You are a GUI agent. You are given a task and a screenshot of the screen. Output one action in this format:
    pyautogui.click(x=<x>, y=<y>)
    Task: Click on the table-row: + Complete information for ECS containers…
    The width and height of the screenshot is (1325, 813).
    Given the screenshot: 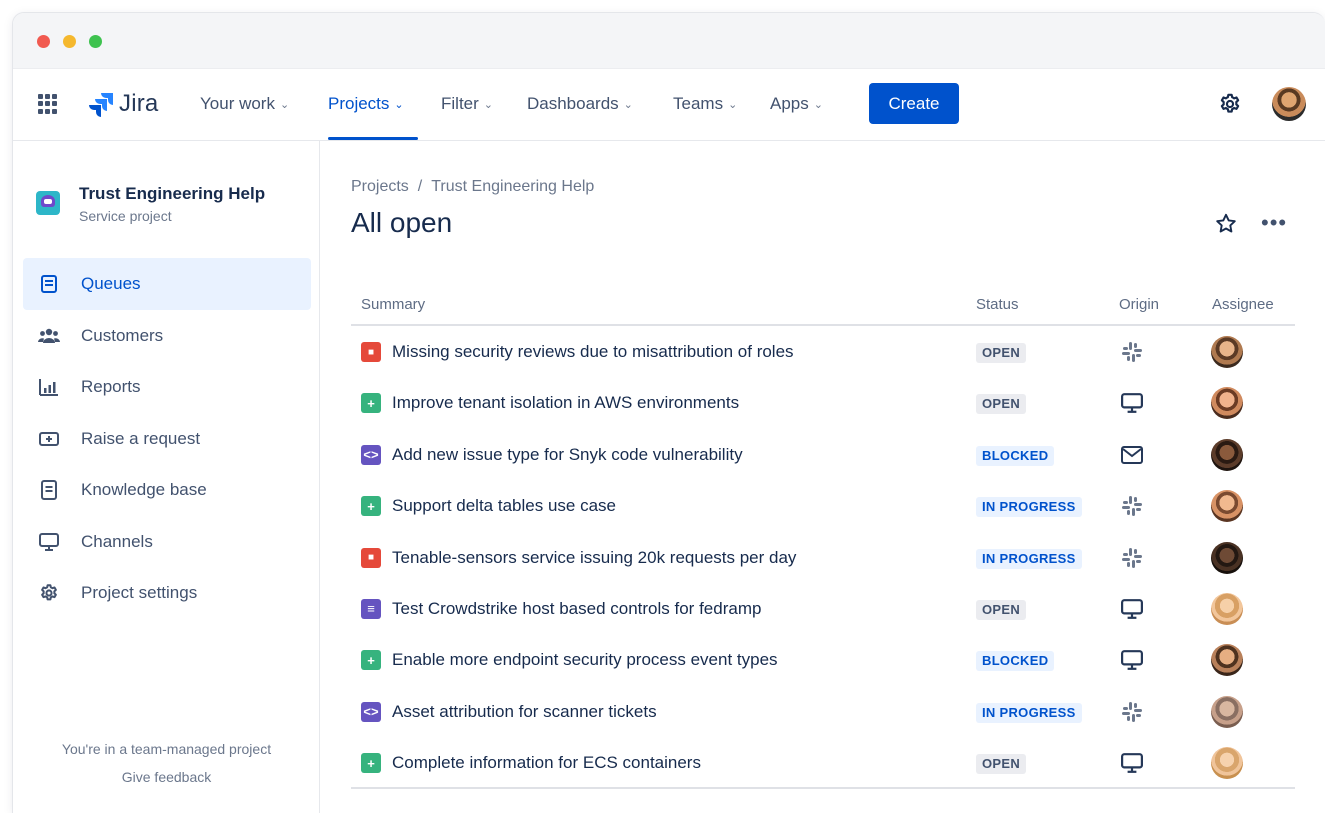 What is the action you would take?
    pyautogui.click(x=823, y=763)
    